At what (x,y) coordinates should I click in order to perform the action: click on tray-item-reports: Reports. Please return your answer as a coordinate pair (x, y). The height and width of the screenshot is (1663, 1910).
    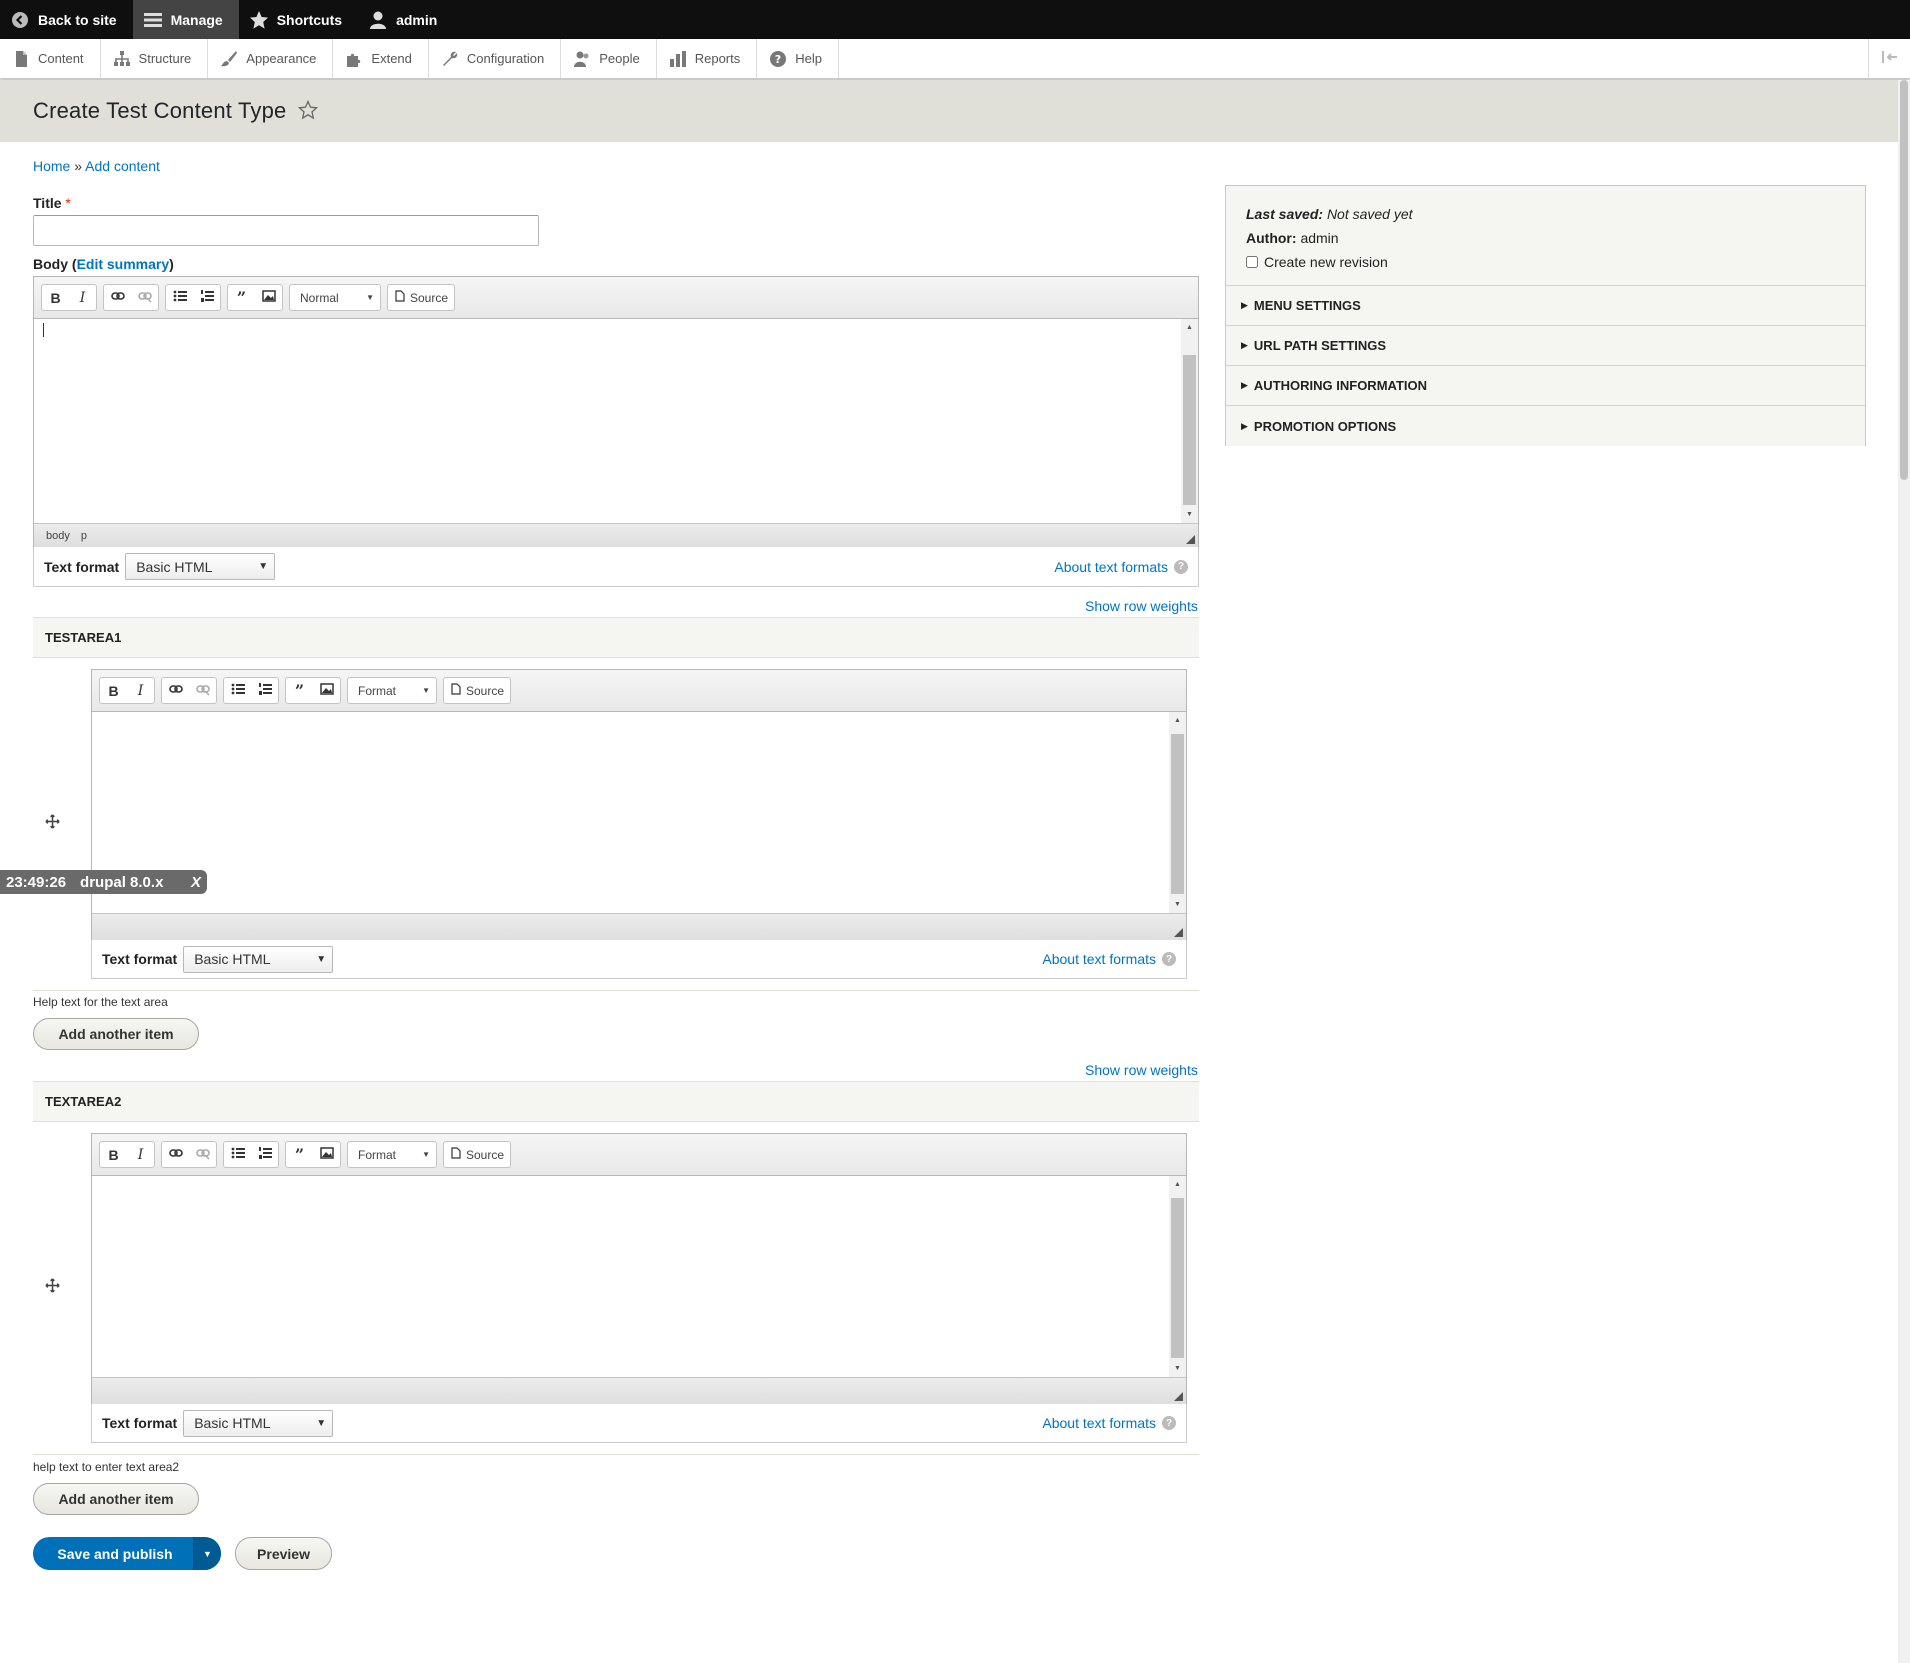
    Looking at the image, I should click on (707, 58).